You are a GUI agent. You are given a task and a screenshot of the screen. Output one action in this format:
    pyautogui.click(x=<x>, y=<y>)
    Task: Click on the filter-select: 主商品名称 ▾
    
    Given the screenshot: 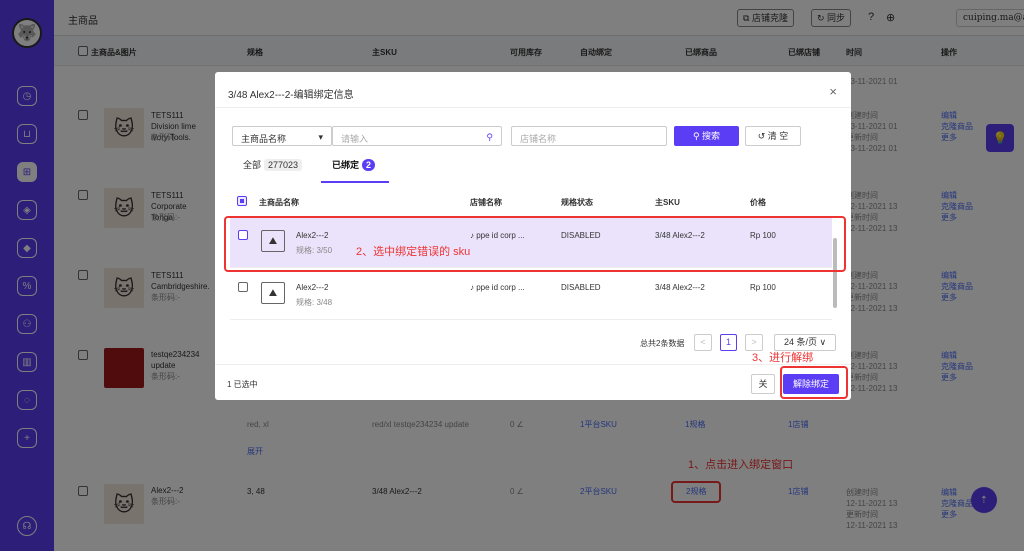 What is the action you would take?
    pyautogui.click(x=282, y=136)
    